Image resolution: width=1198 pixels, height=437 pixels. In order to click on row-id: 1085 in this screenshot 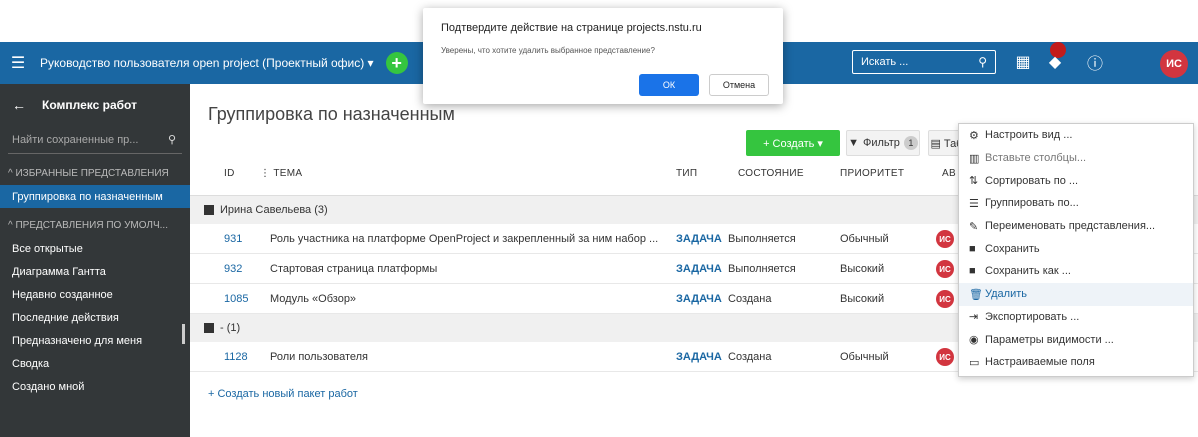, I will do `click(236, 299)`.